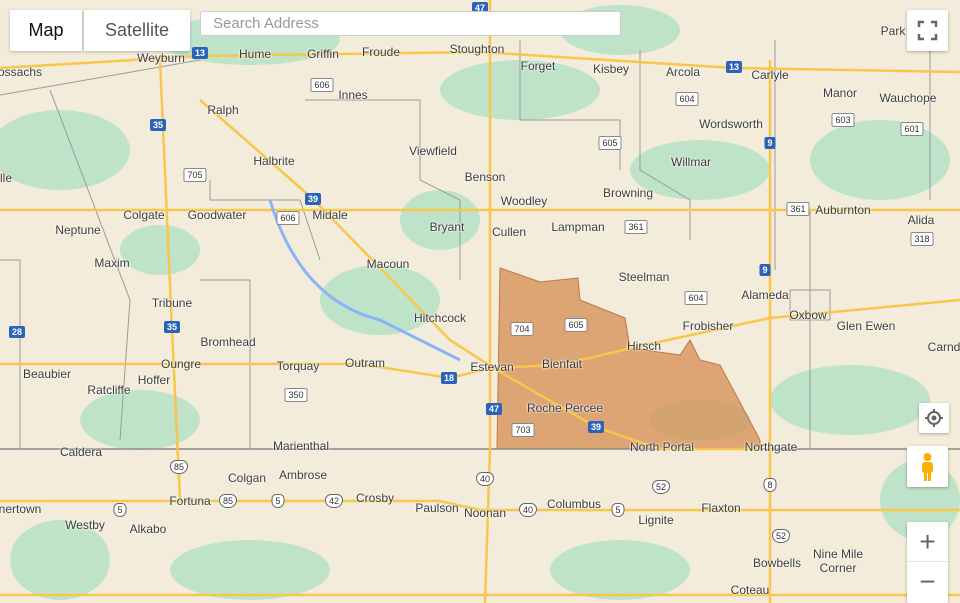  Describe the element at coordinates (181, 364) in the screenshot. I see `town-label: Oungre` at that location.